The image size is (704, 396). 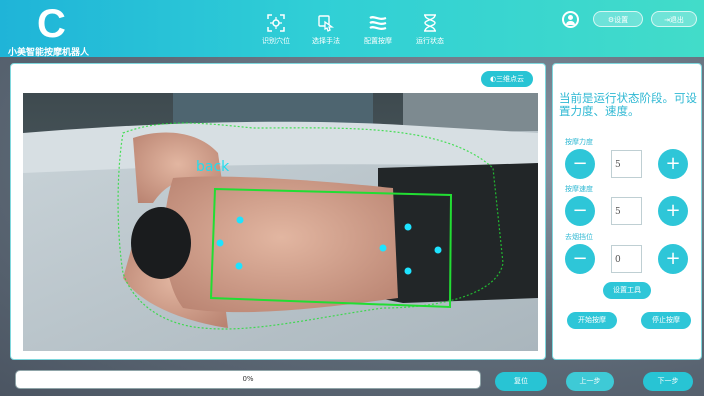 What do you see at coordinates (430, 41) in the screenshot?
I see `nav-label: 运行状态` at bounding box center [430, 41].